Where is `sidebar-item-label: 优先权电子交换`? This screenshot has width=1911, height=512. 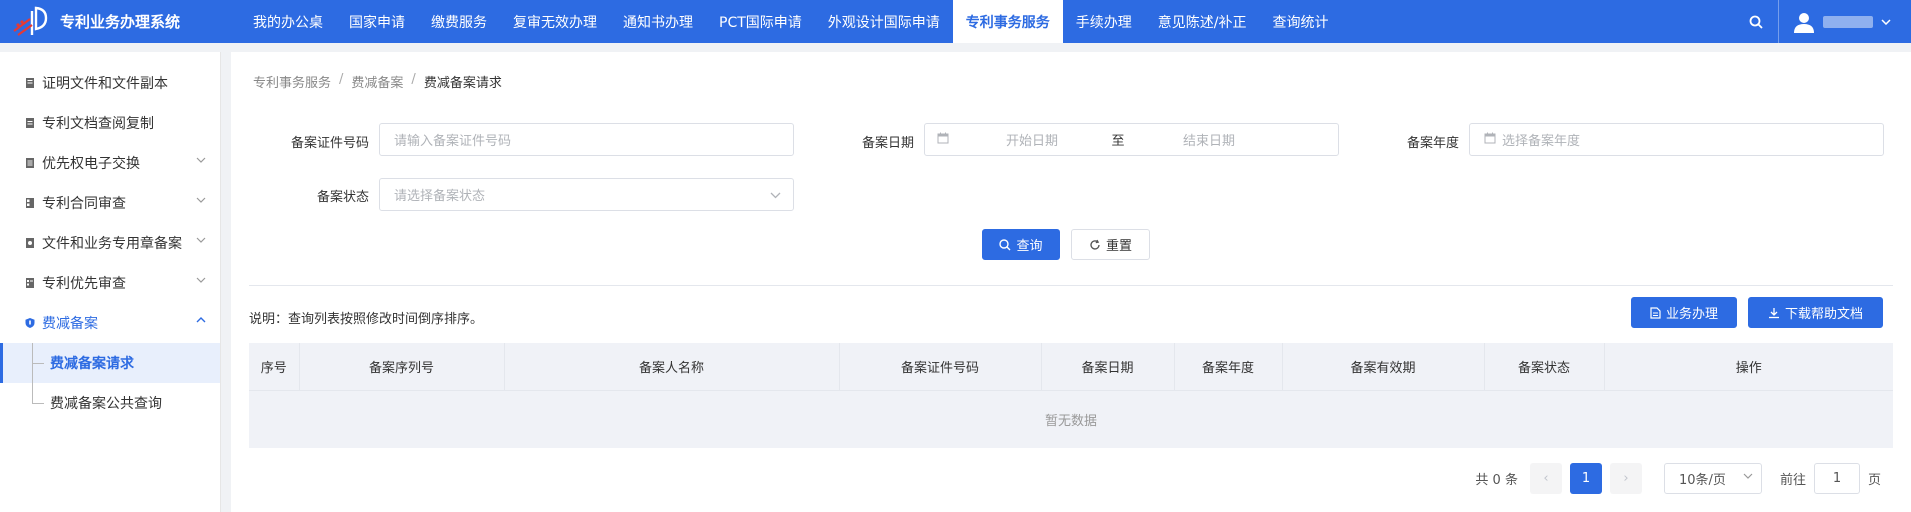
sidebar-item-label: 优先权电子交换 is located at coordinates (91, 164).